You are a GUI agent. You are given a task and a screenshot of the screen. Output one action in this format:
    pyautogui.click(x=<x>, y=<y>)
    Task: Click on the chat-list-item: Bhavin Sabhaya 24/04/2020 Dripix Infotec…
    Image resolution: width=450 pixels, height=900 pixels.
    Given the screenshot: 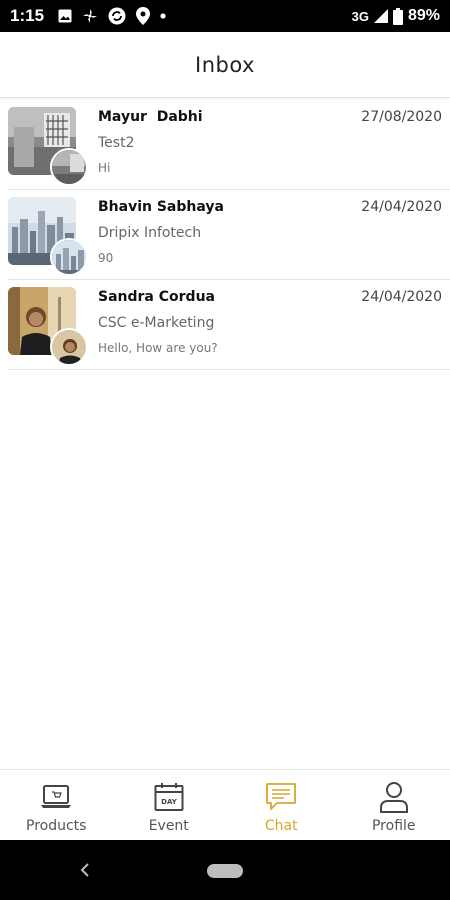 What is the action you would take?
    pyautogui.click(x=229, y=235)
    